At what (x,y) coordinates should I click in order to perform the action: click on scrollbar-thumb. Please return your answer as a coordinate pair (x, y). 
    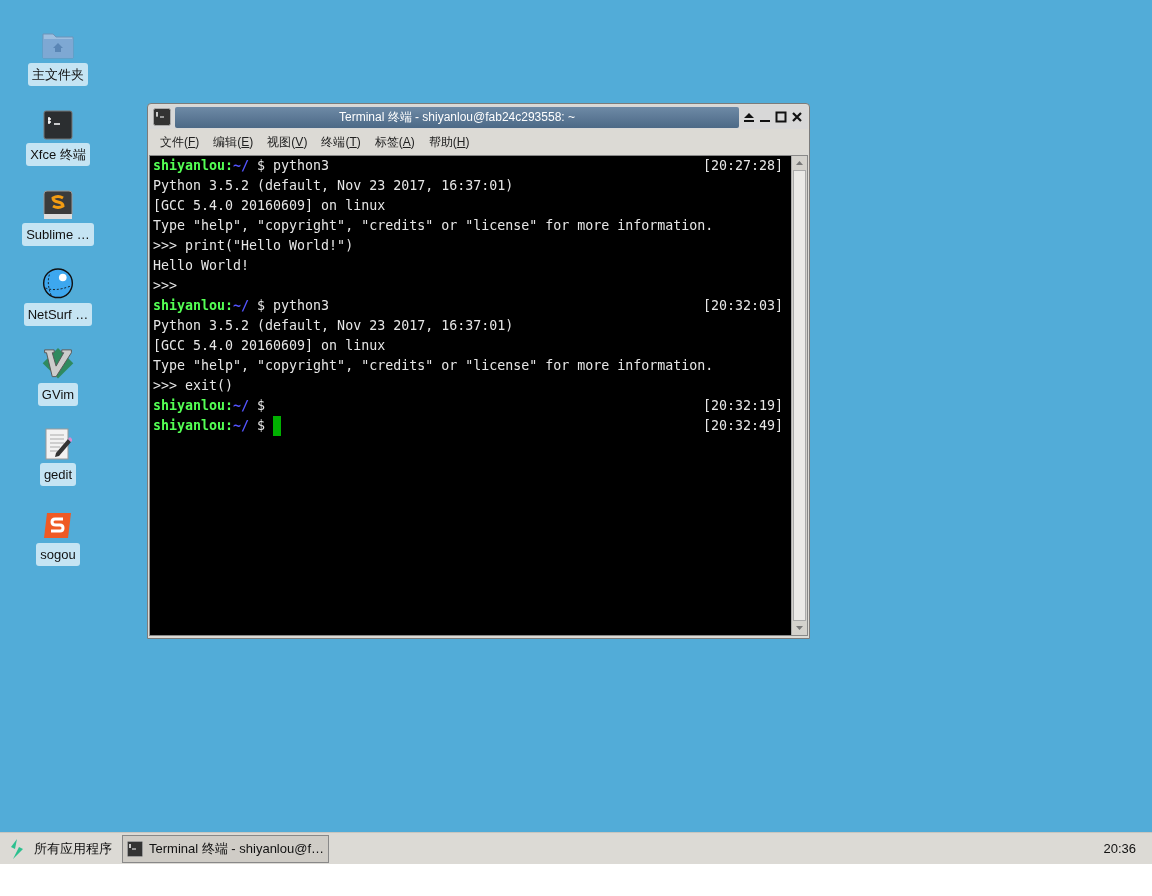
    Looking at the image, I should click on (799, 395).